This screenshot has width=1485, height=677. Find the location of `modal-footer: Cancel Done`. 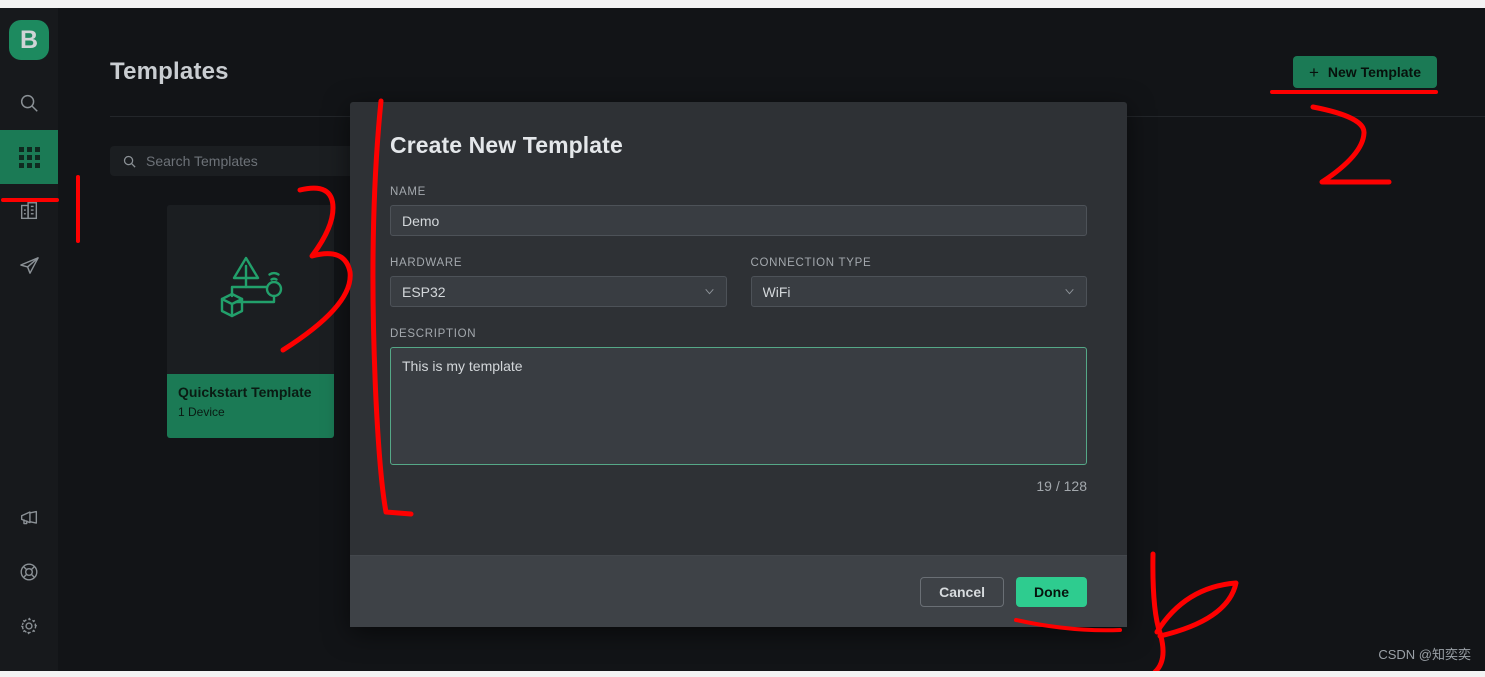

modal-footer: Cancel Done is located at coordinates (738, 591).